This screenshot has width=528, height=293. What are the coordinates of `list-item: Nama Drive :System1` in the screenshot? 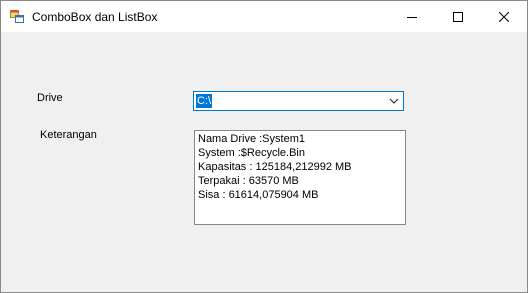 It's located at (300, 139).